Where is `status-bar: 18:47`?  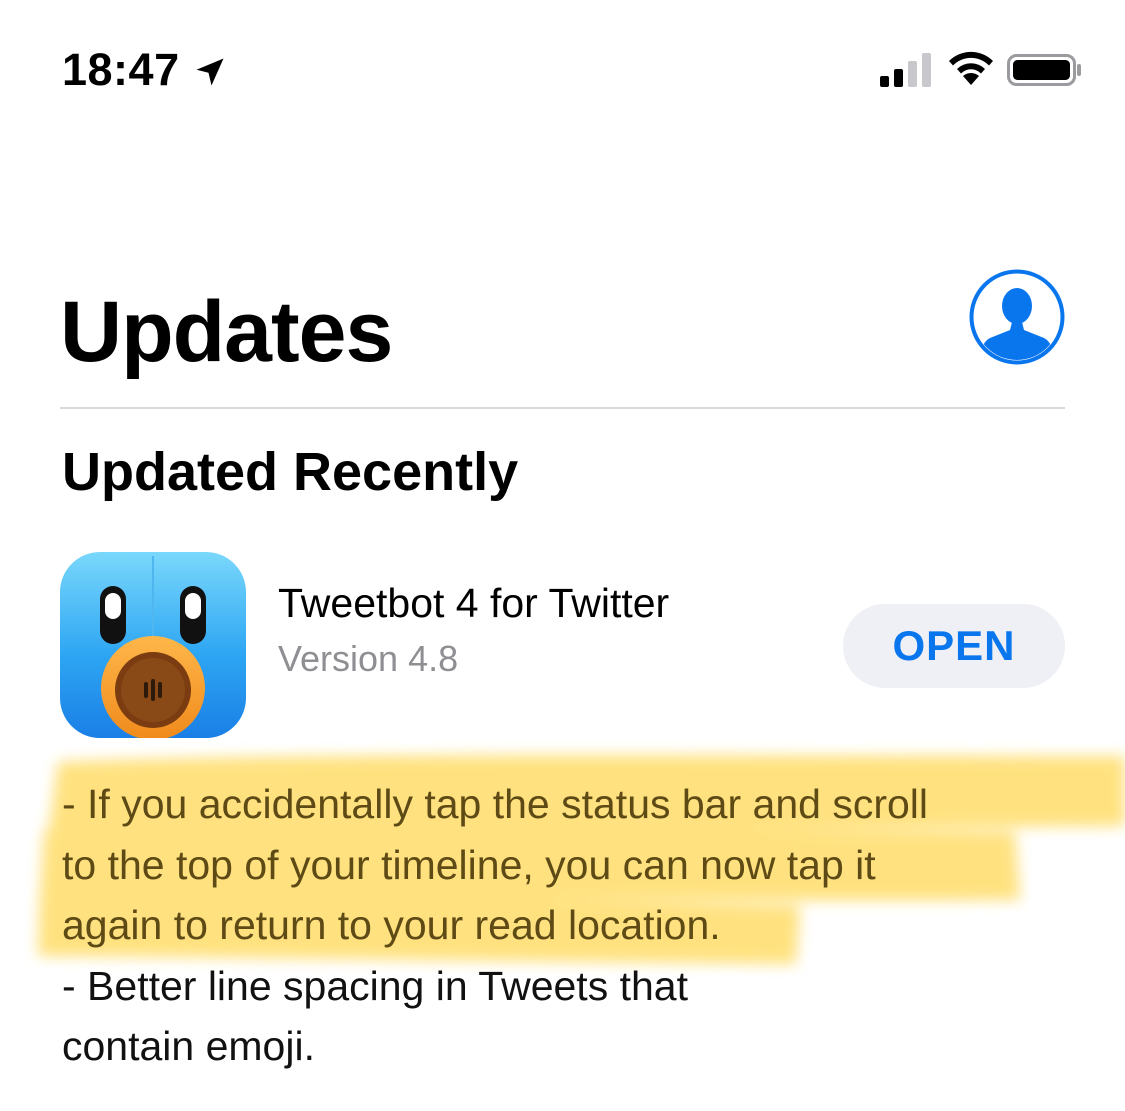 status-bar: 18:47 is located at coordinates (562, 65).